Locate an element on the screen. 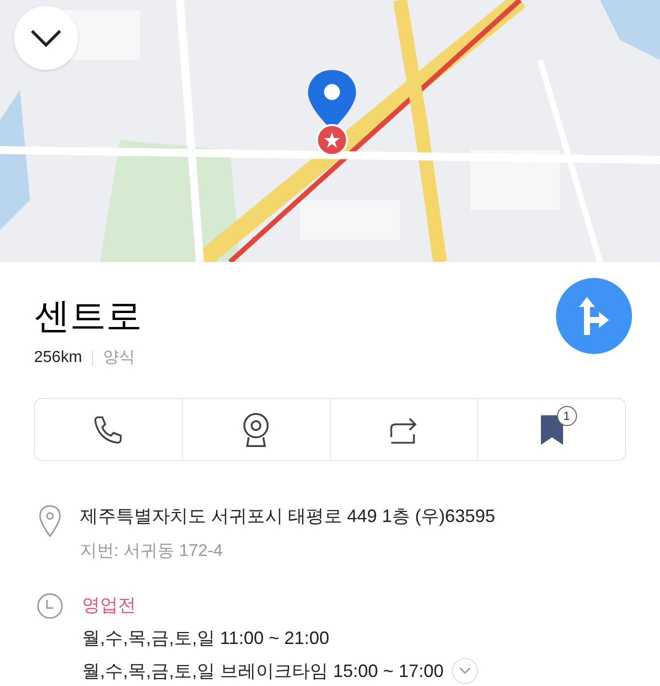 Image resolution: width=660 pixels, height=686 pixels. chevron-down-icon is located at coordinates (46, 38).